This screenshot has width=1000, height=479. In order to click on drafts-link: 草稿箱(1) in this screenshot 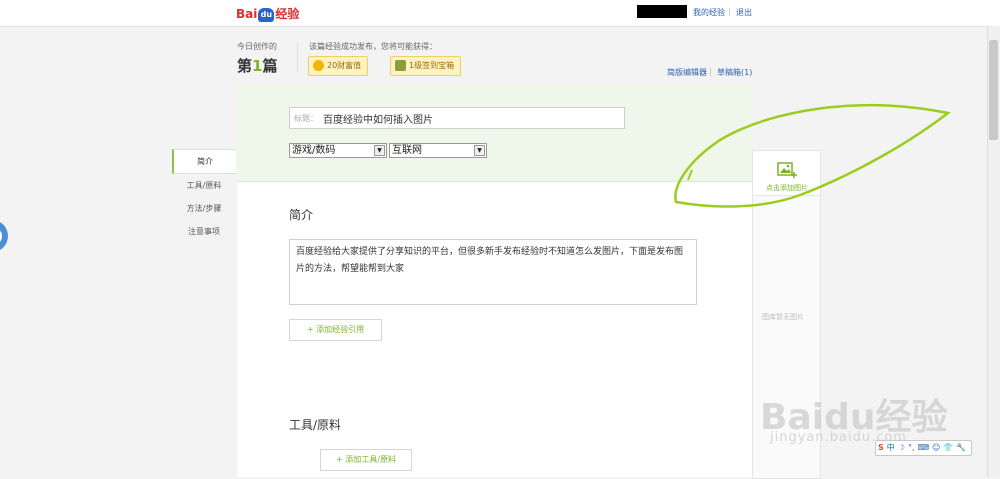, I will do `click(734, 72)`.